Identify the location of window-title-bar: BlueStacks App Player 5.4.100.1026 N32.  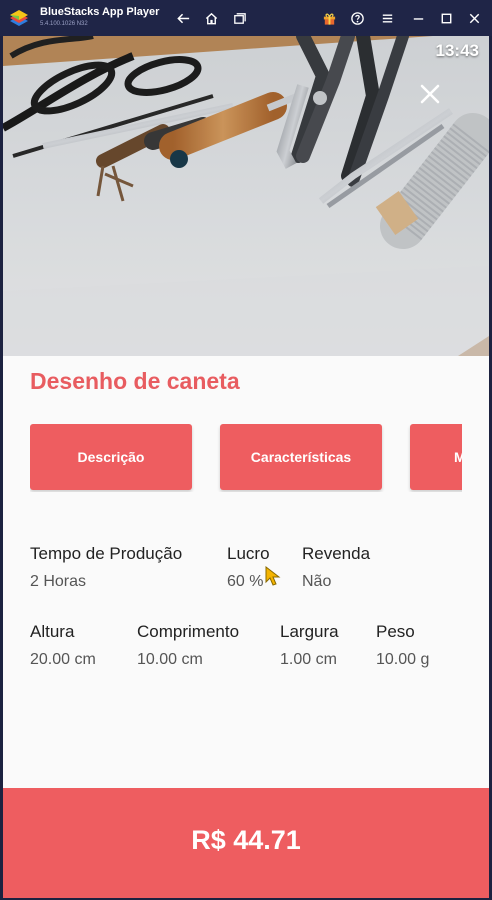
(246, 18).